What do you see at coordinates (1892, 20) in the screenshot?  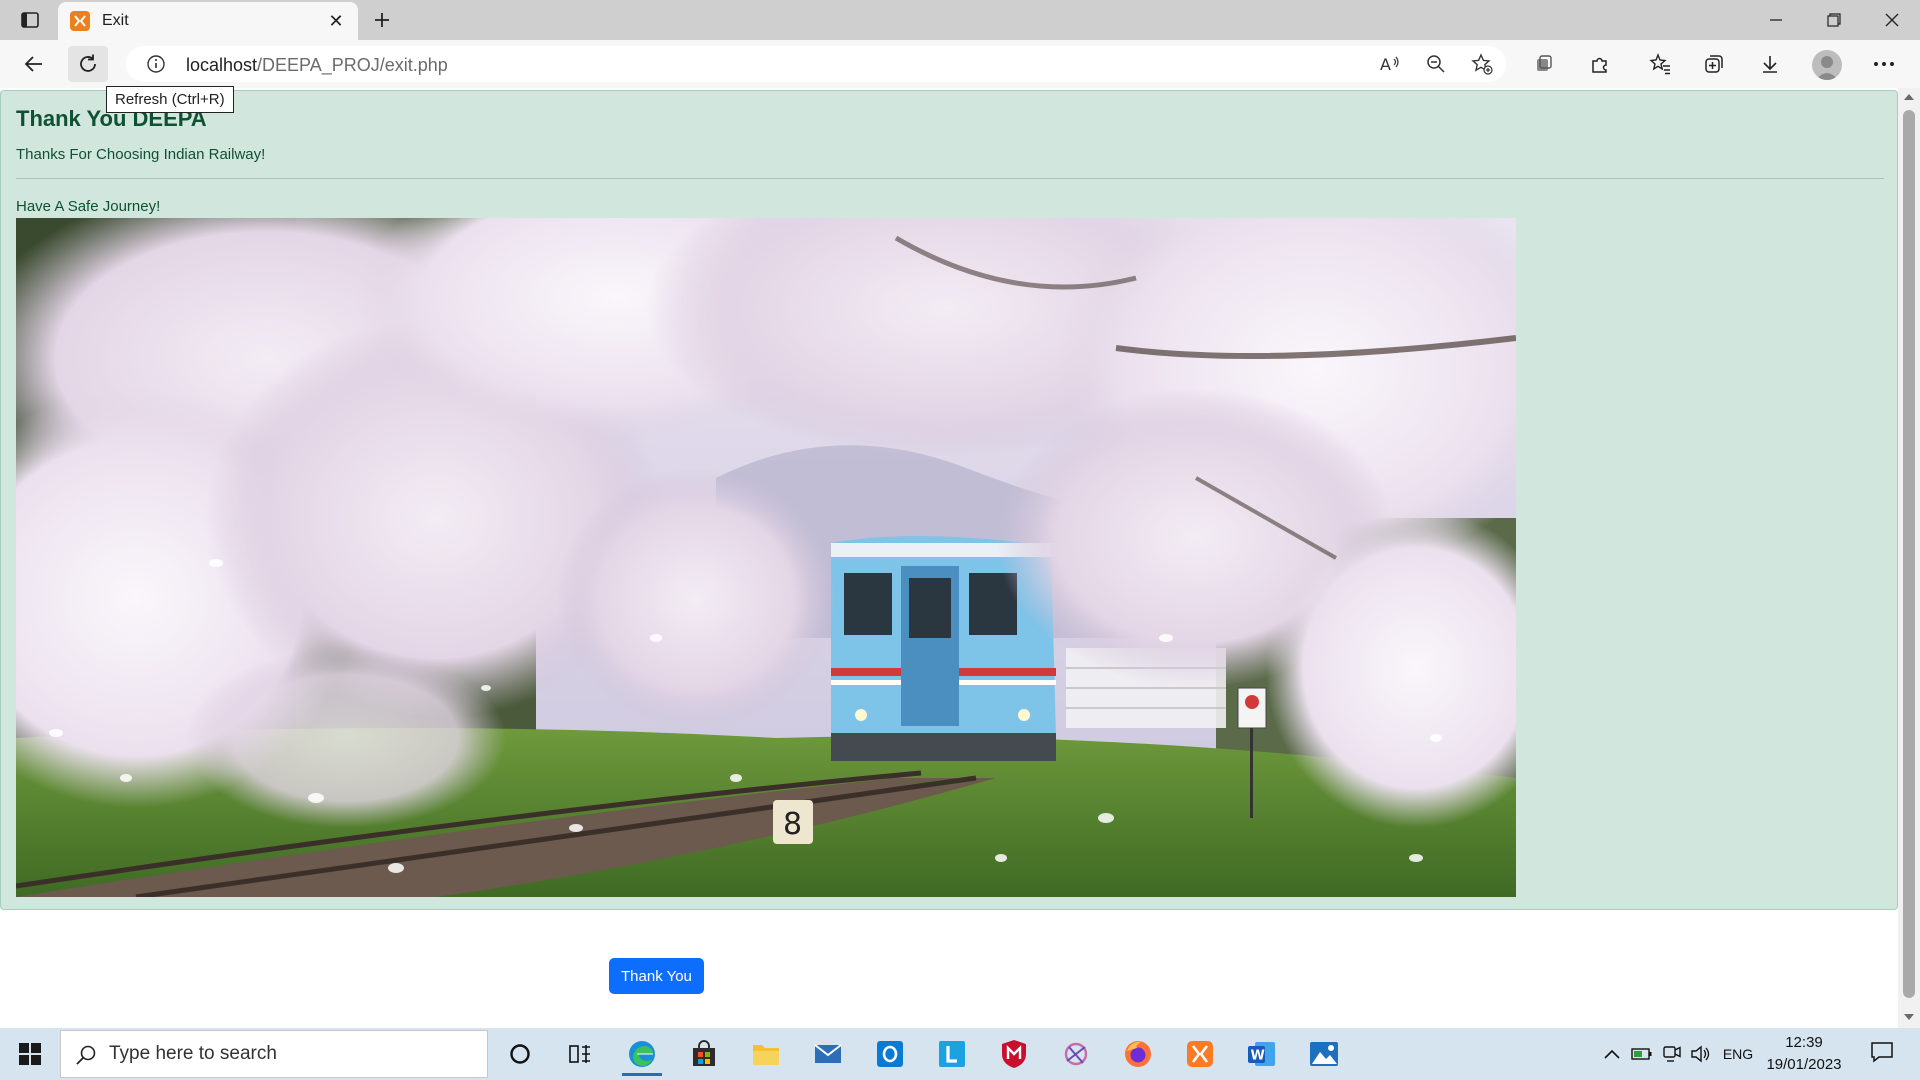 I see `close-window-icon` at bounding box center [1892, 20].